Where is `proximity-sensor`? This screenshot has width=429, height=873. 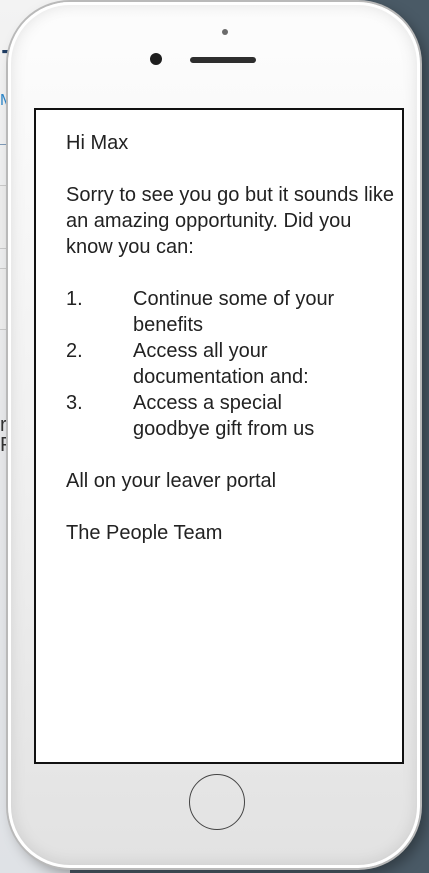
proximity-sensor is located at coordinates (225, 32).